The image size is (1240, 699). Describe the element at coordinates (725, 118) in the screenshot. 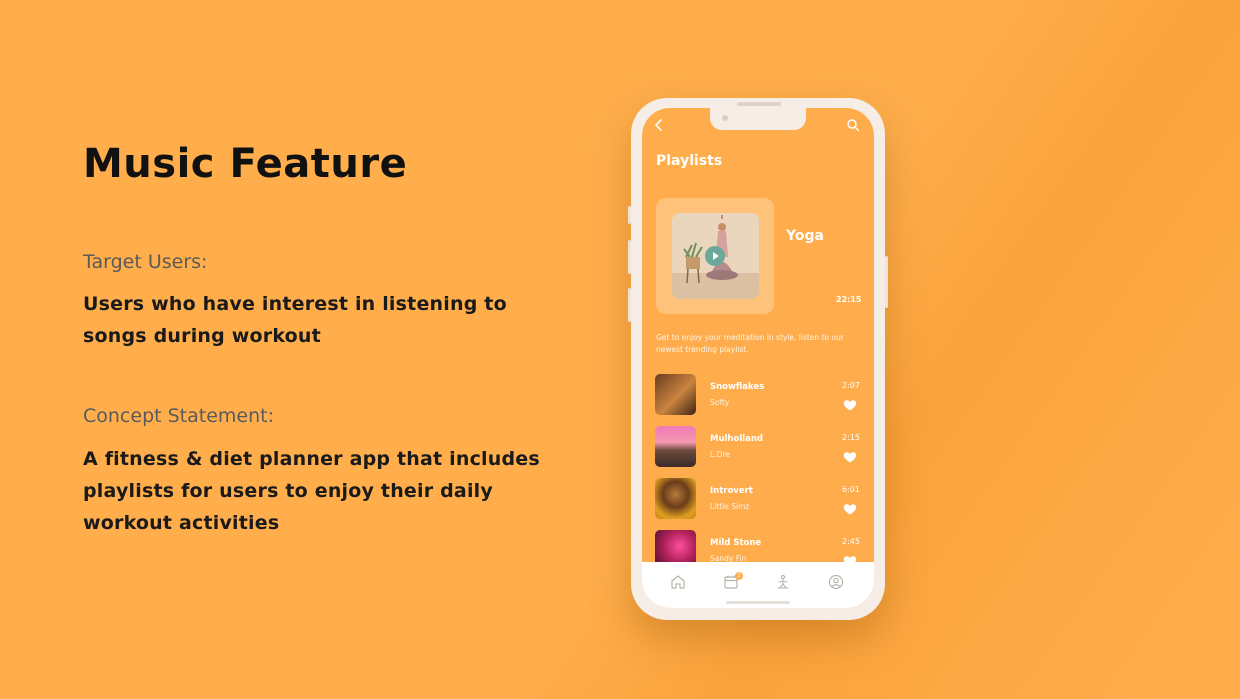

I see `camera-dot` at that location.